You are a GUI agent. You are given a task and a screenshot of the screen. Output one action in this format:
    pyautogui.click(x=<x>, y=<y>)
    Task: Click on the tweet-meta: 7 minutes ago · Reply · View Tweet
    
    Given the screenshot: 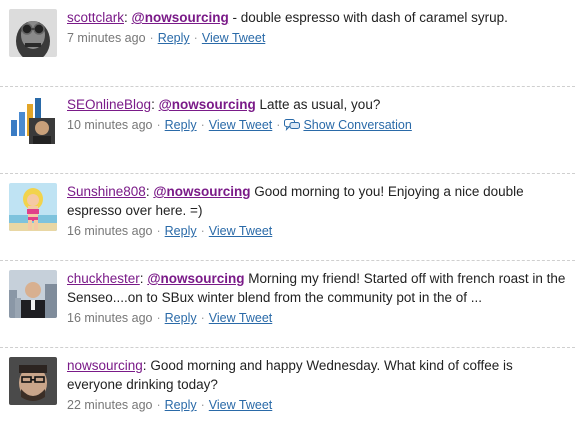 What is the action you would take?
    pyautogui.click(x=317, y=38)
    